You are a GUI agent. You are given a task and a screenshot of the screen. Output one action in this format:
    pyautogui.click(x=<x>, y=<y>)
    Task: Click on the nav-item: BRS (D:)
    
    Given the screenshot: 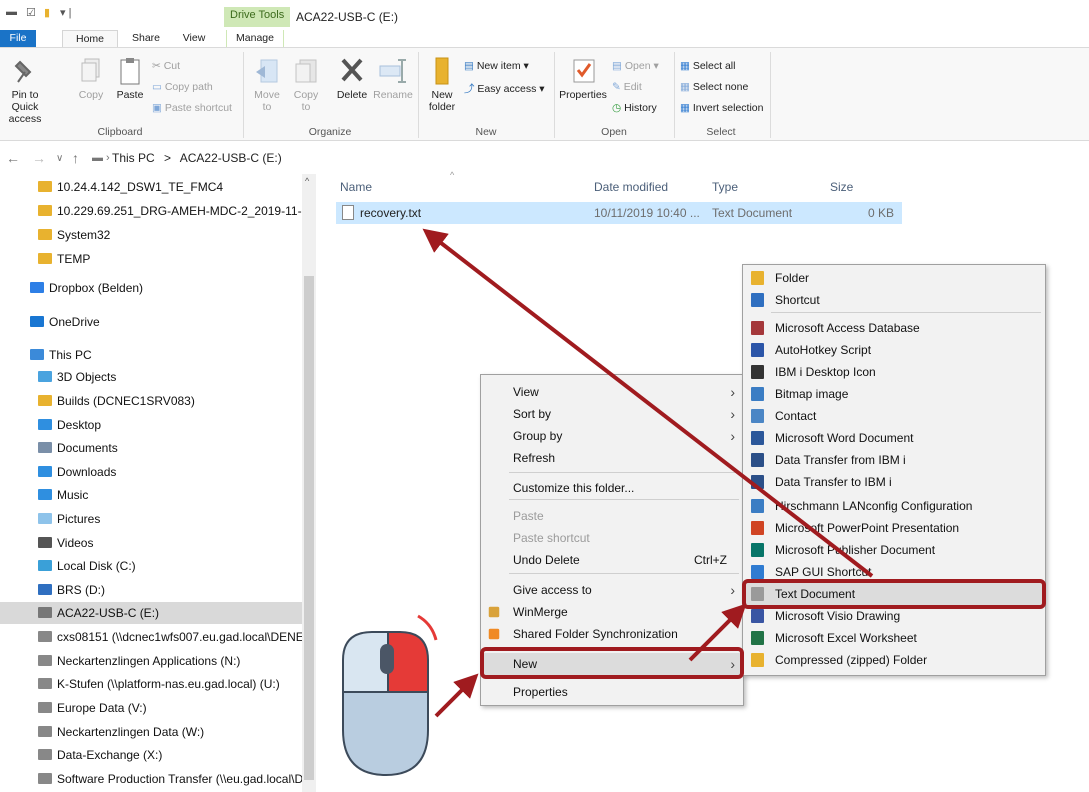 What is the action you would take?
    pyautogui.click(x=151, y=590)
    